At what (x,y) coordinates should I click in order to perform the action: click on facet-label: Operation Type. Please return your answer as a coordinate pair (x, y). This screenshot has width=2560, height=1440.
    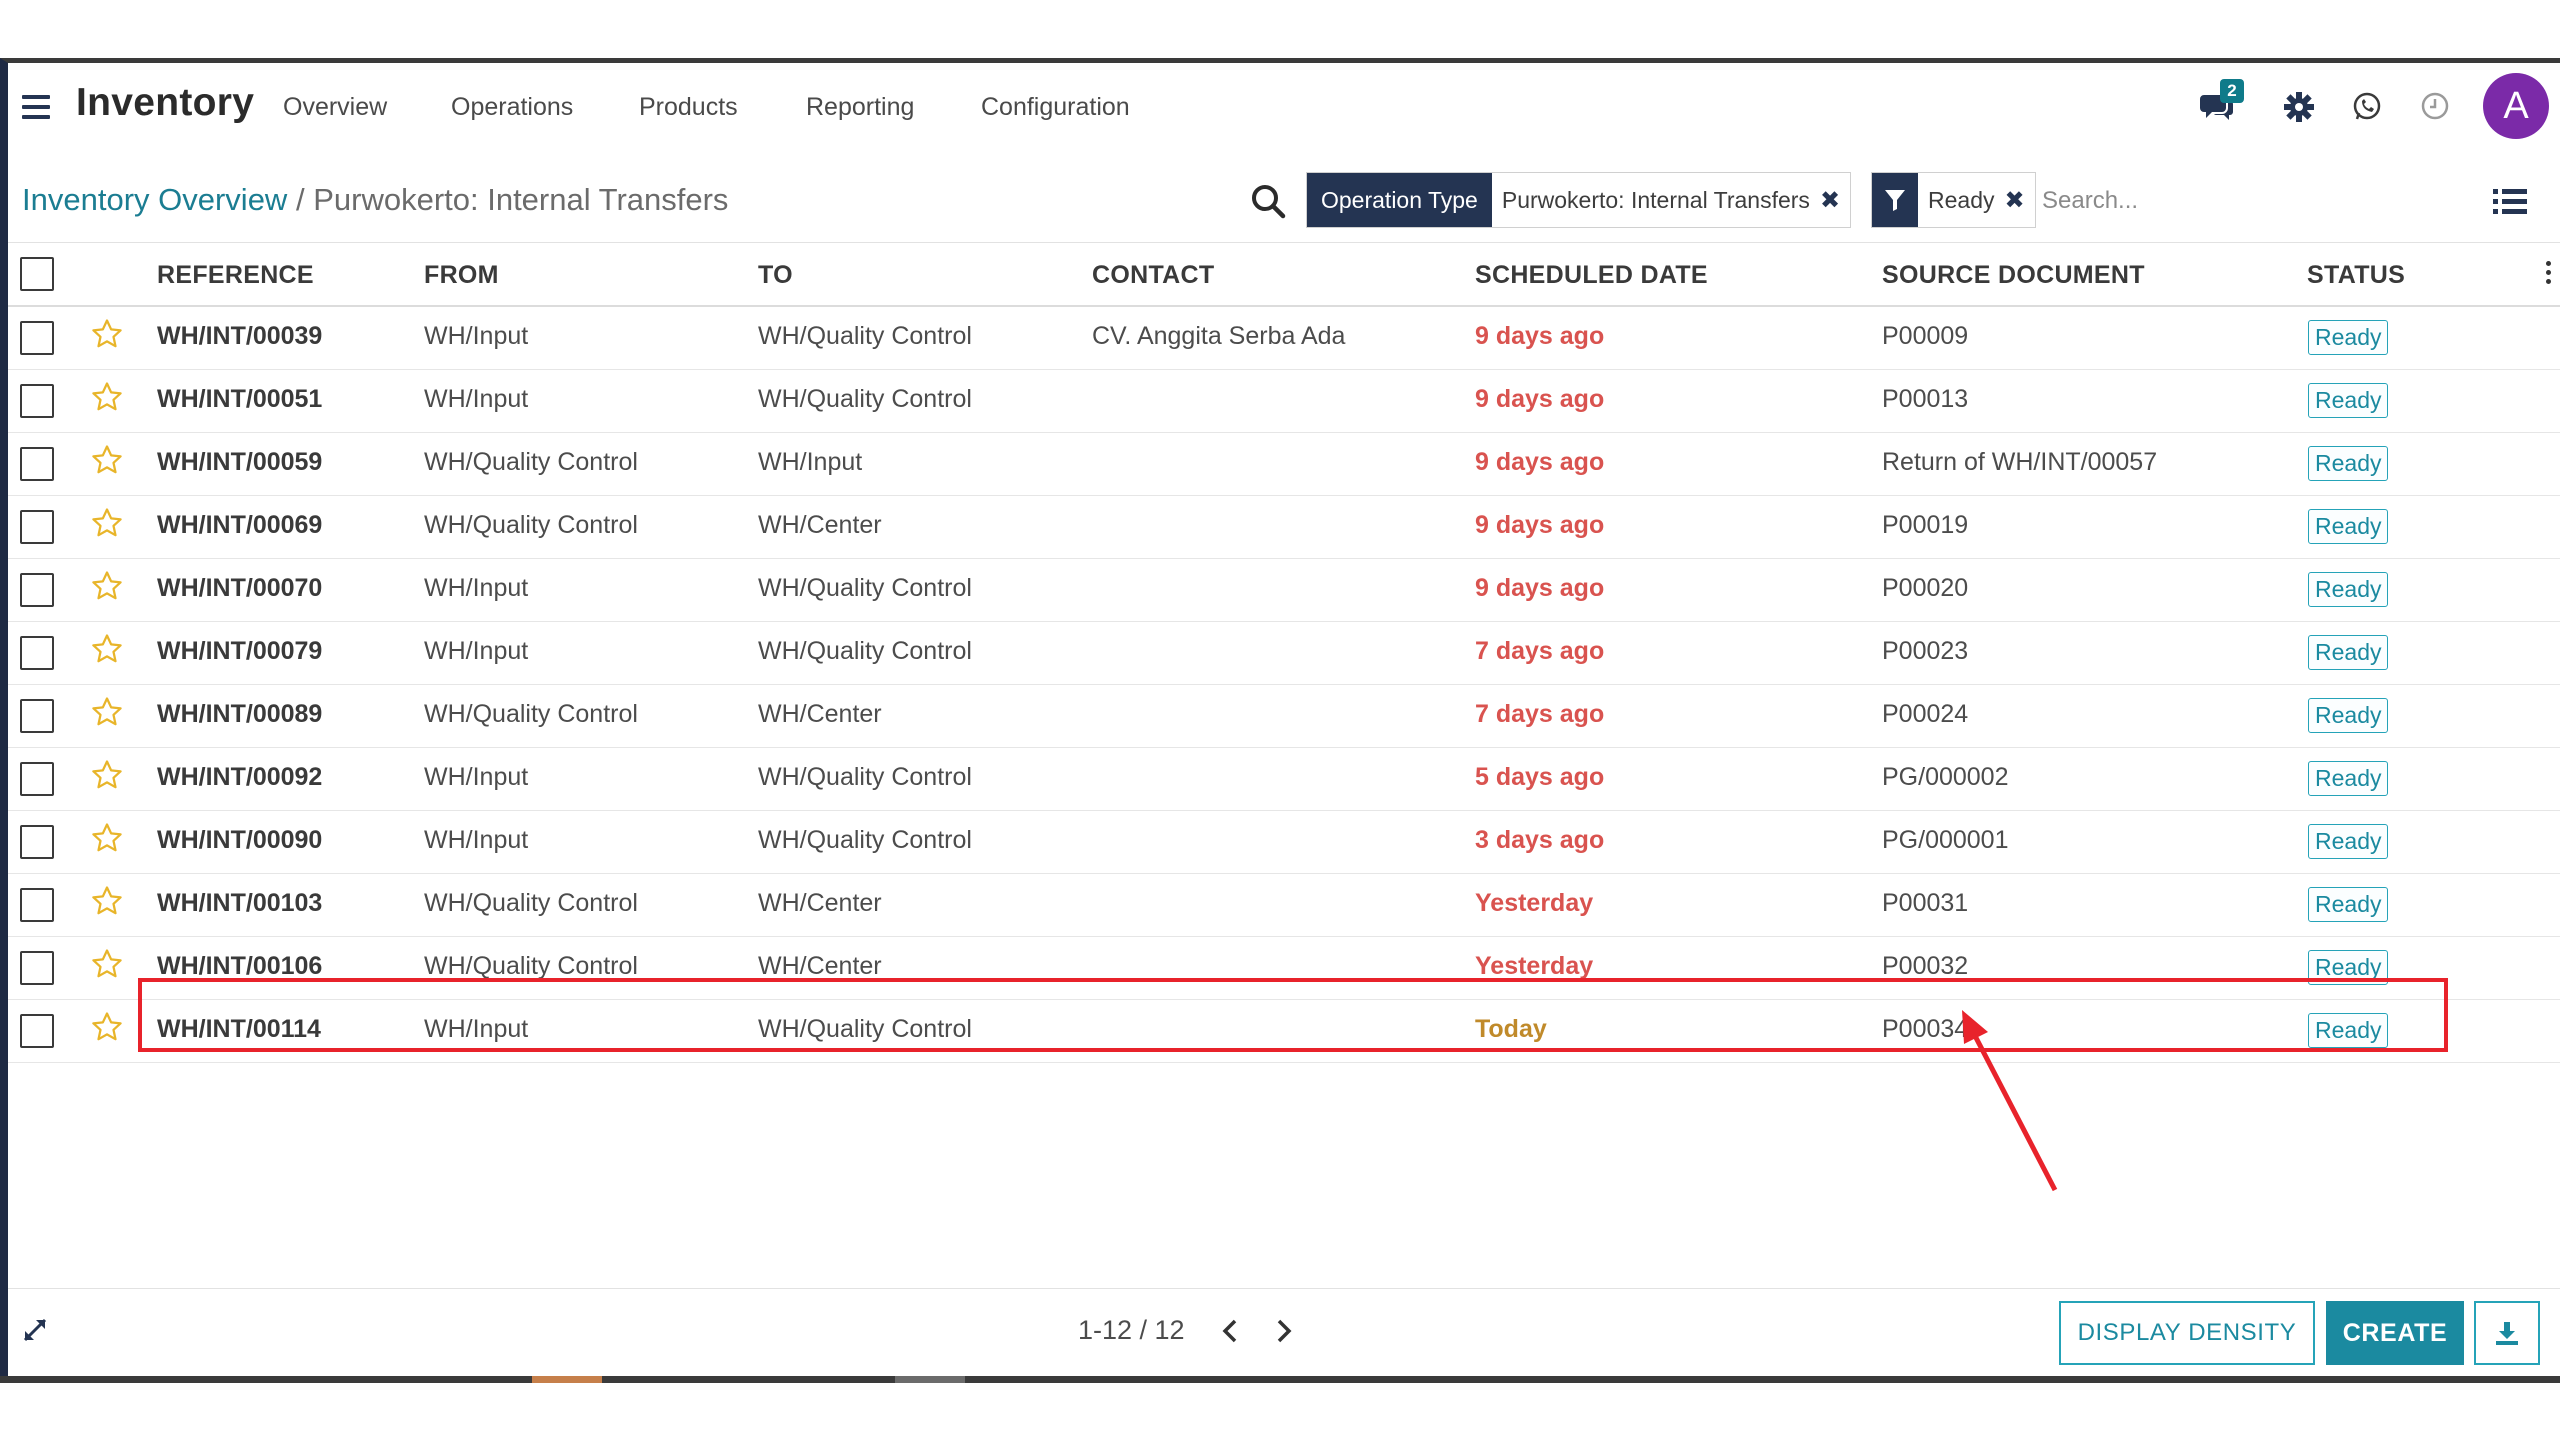
    Looking at the image, I should click on (1399, 200).